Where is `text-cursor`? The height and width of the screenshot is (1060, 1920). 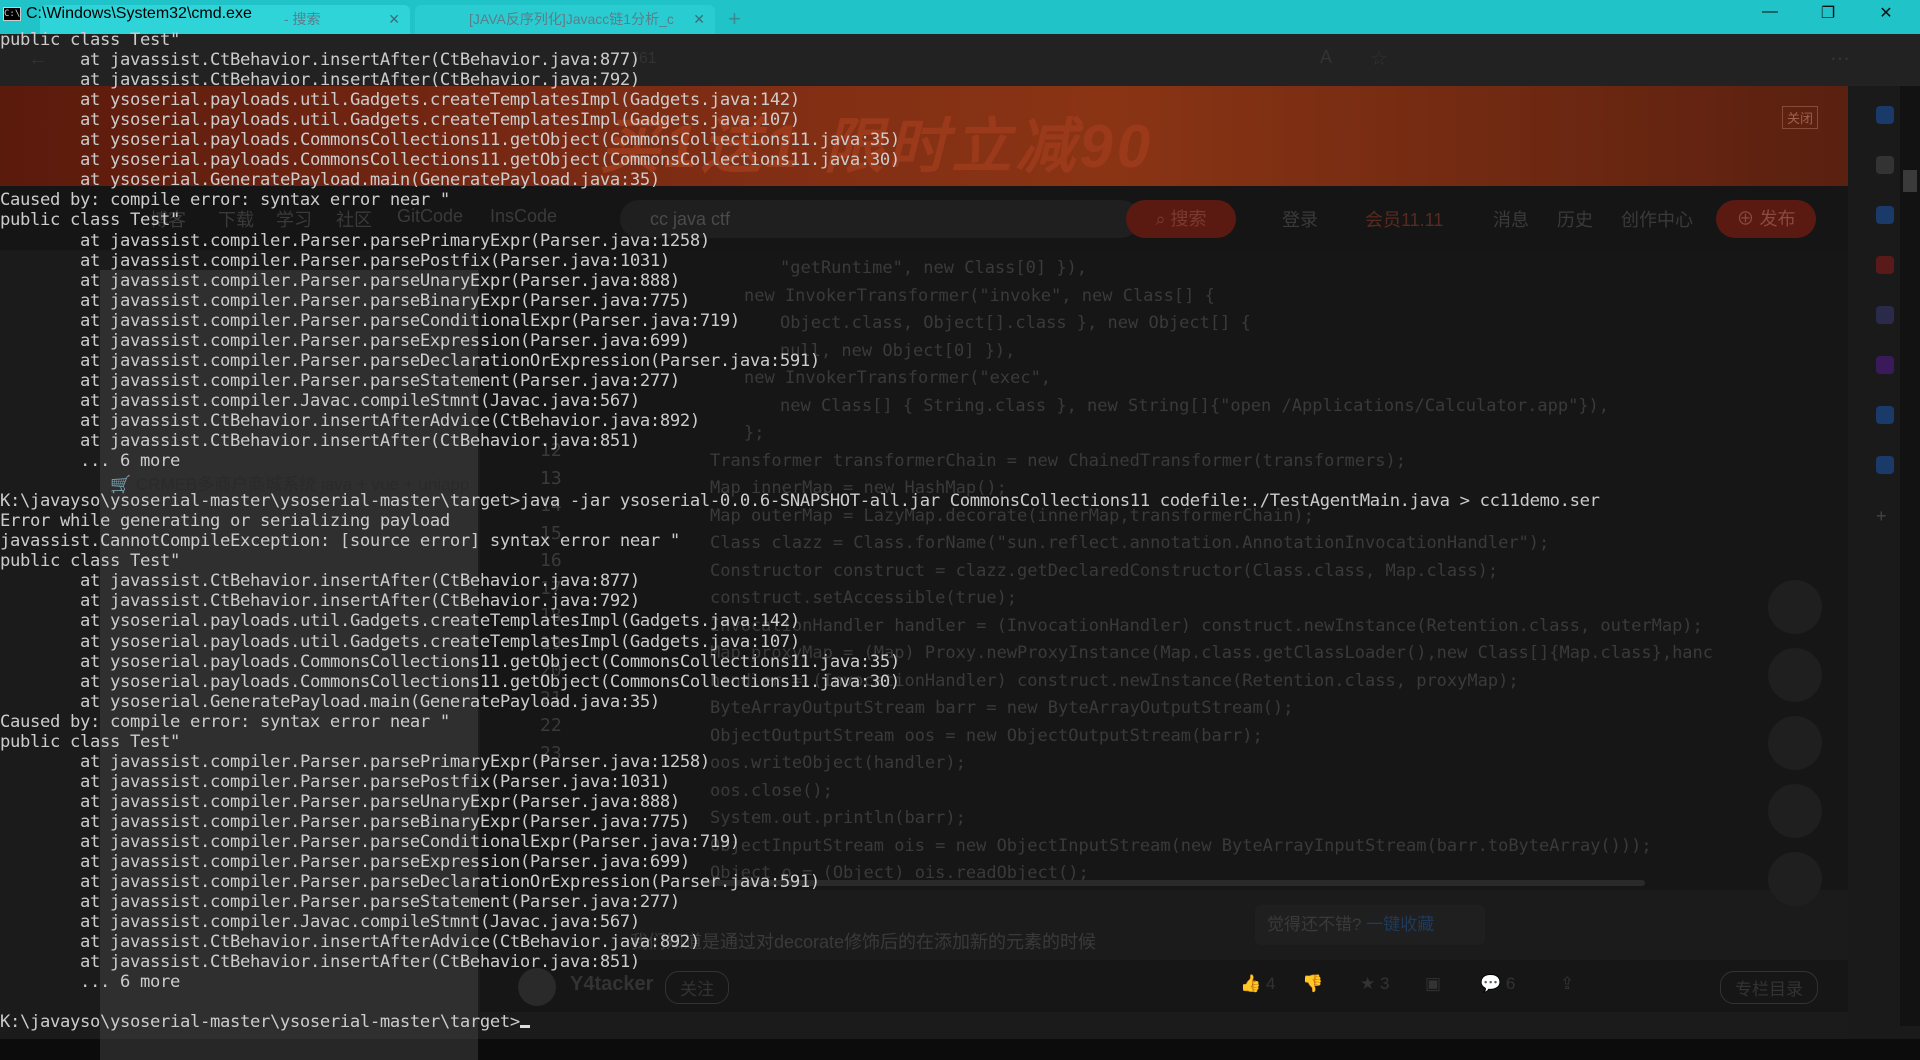
text-cursor is located at coordinates (525, 1026).